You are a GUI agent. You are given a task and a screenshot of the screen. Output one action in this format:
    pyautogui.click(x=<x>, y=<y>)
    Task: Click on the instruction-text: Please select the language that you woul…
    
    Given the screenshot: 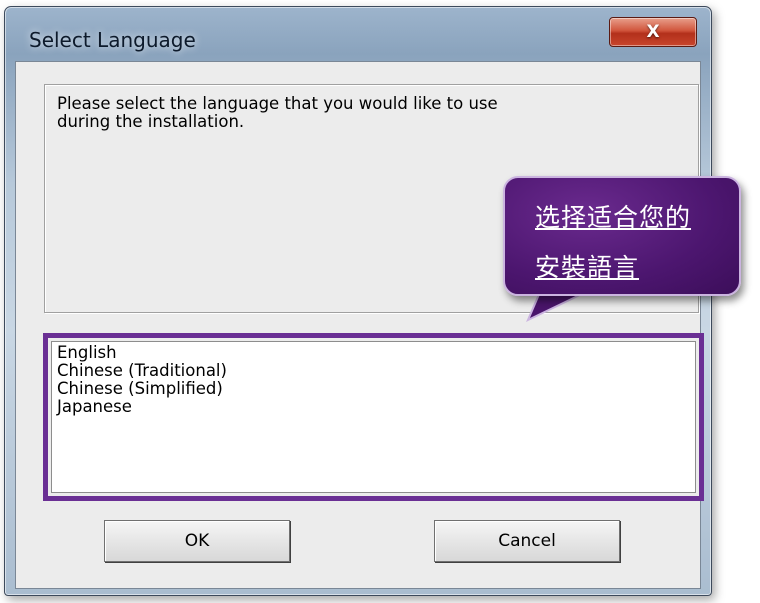 What is the action you would take?
    pyautogui.click(x=337, y=113)
    